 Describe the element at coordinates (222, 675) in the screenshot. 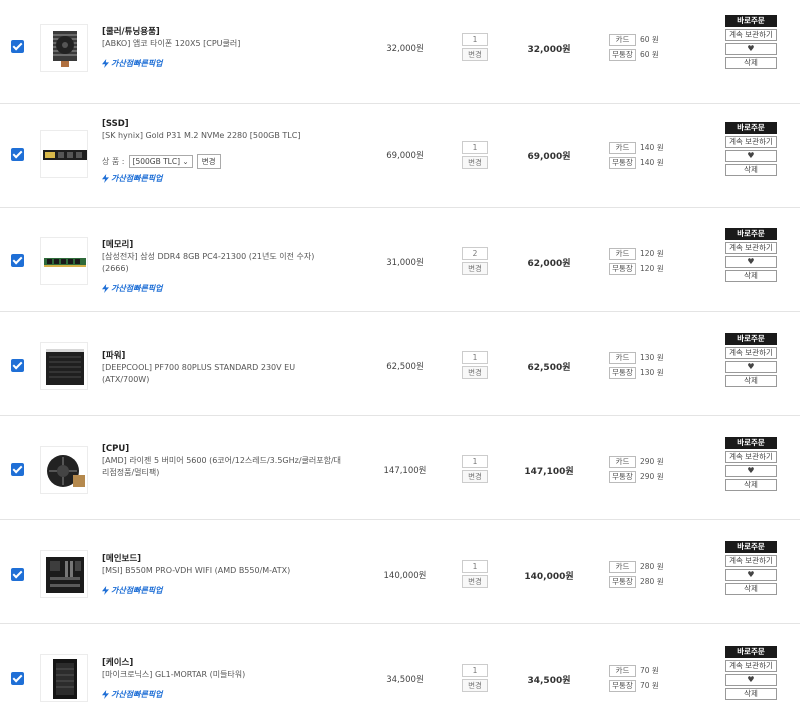

I see `product-name: [마이크로닉스] GL1-MORTAR (미들타워)` at that location.